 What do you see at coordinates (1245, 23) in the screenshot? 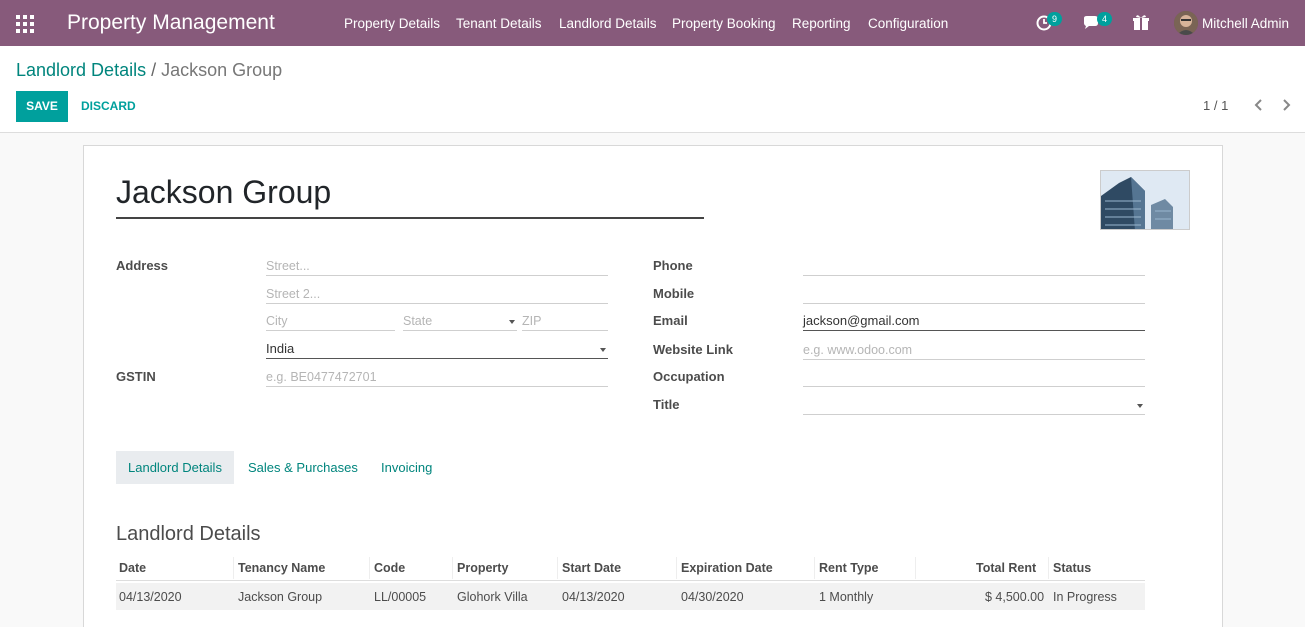
I see `user-name: Mitchell Admin` at bounding box center [1245, 23].